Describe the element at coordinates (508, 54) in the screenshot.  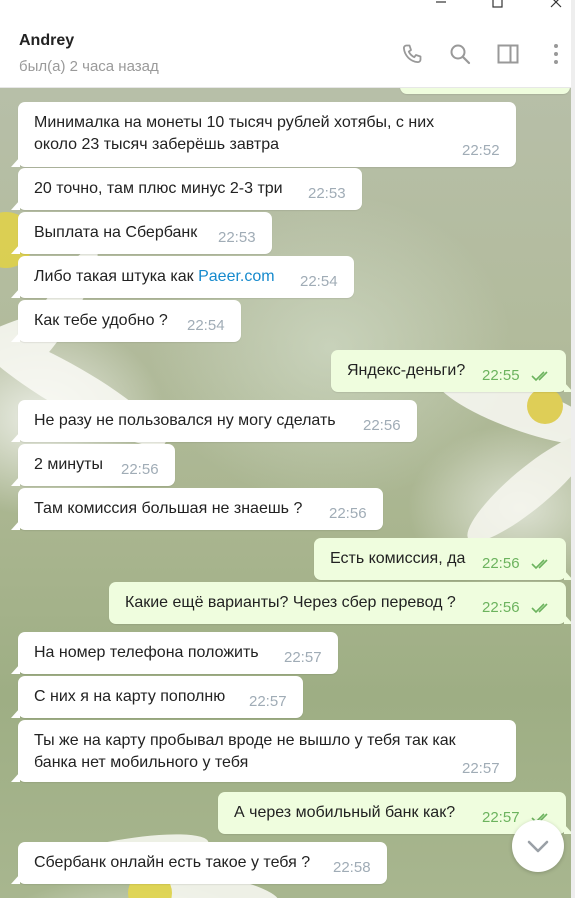
I see `sidebar-icon` at that location.